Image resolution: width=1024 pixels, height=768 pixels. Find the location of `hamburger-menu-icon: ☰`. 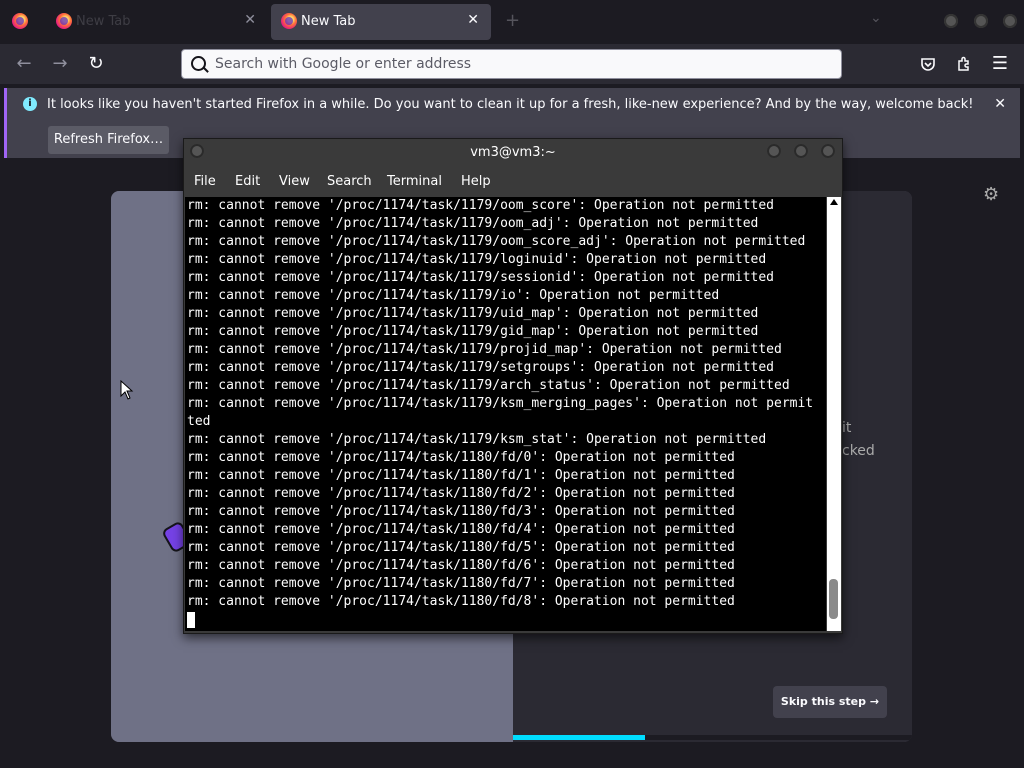

hamburger-menu-icon: ☰ is located at coordinates (1000, 63).